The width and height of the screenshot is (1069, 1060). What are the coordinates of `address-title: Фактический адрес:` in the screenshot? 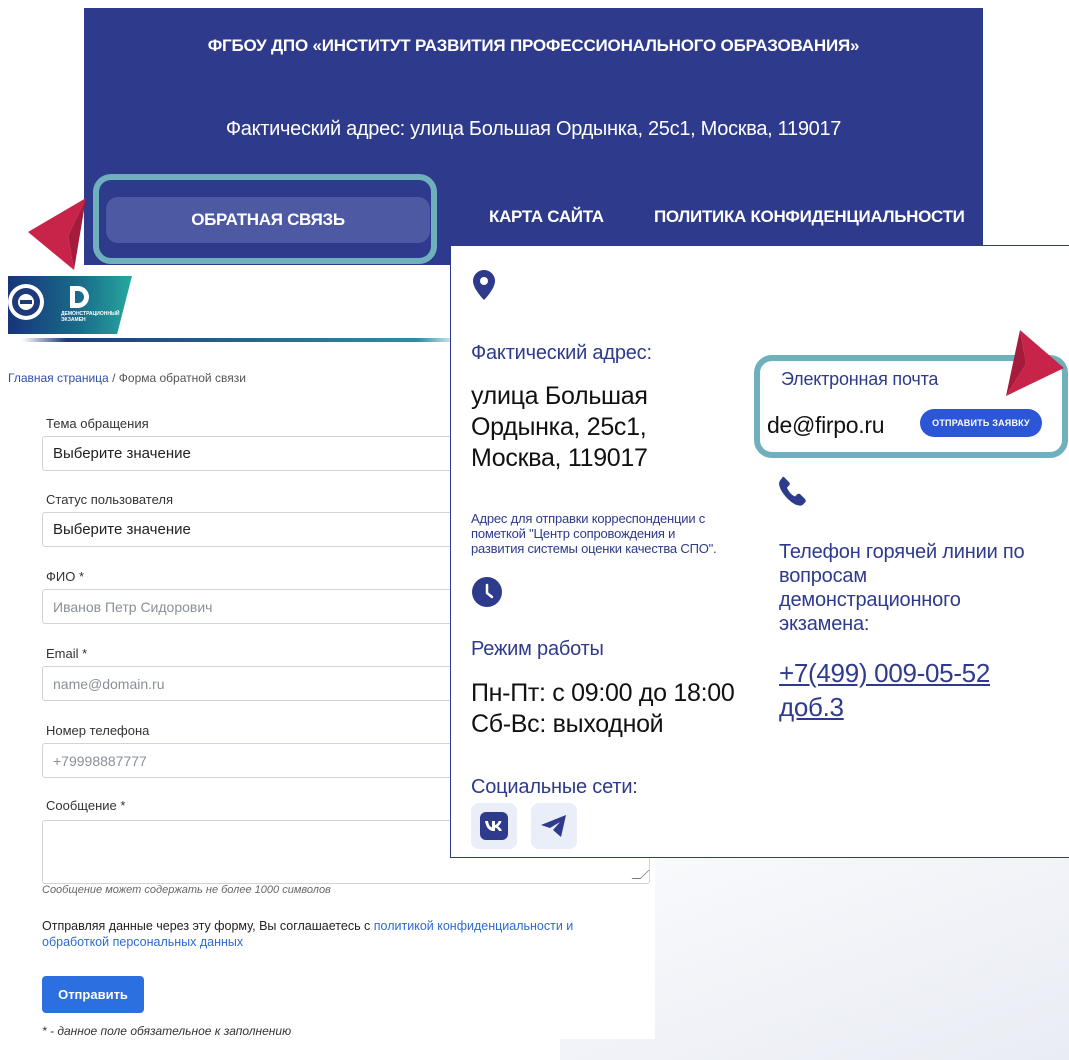 It's located at (561, 353).